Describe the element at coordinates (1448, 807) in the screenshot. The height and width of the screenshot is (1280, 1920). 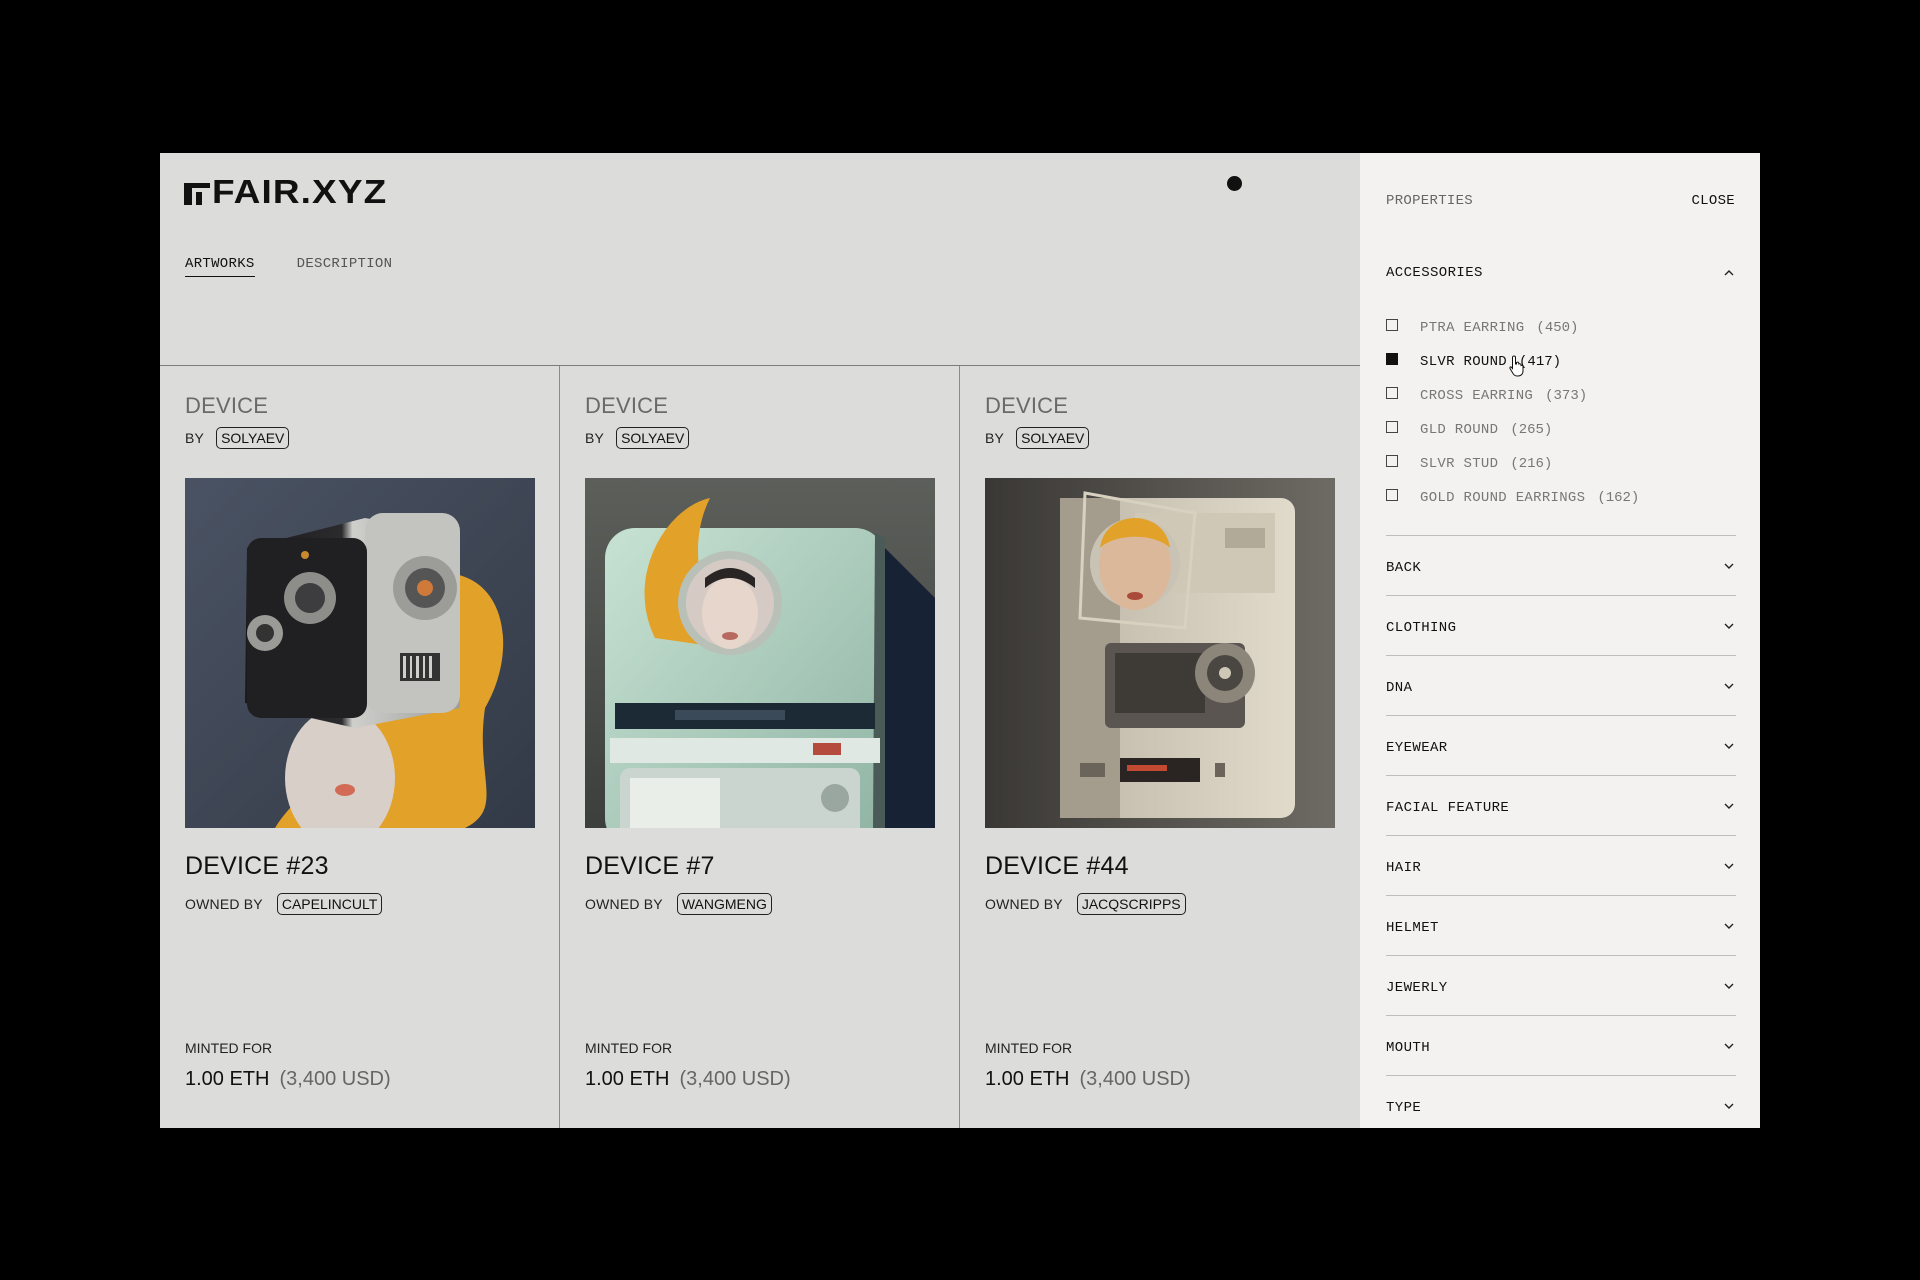
I see `accordion-label: FACIAL FEATURE` at that location.